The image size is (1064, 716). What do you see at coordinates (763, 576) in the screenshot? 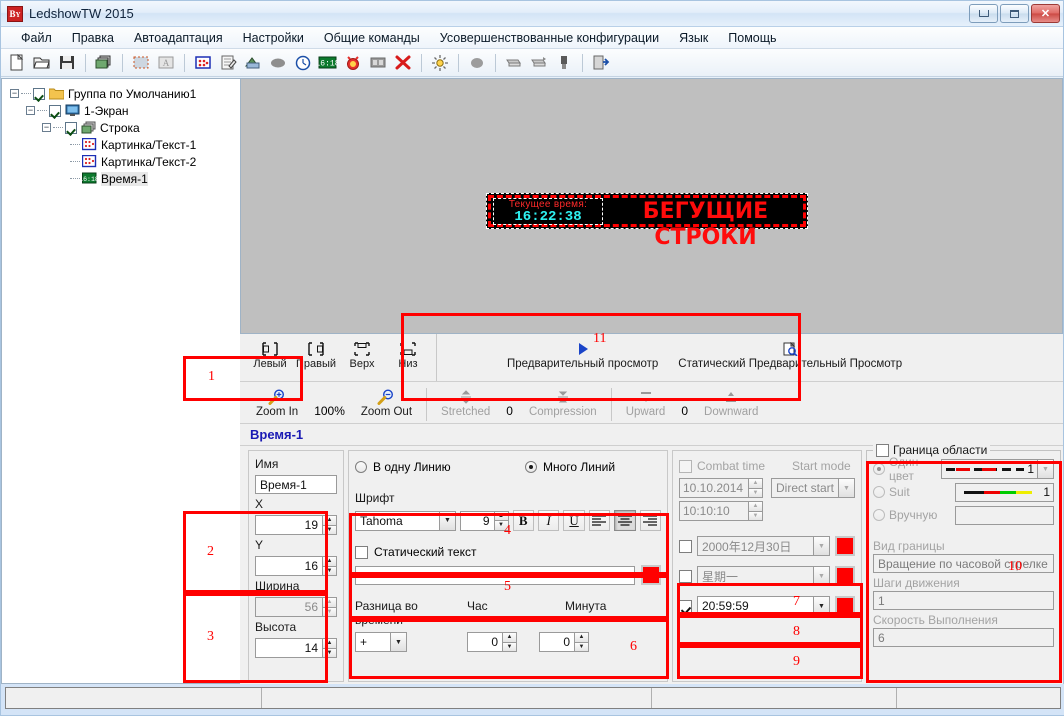
I see `weekday-format-select: 星期一 ▼` at bounding box center [763, 576].